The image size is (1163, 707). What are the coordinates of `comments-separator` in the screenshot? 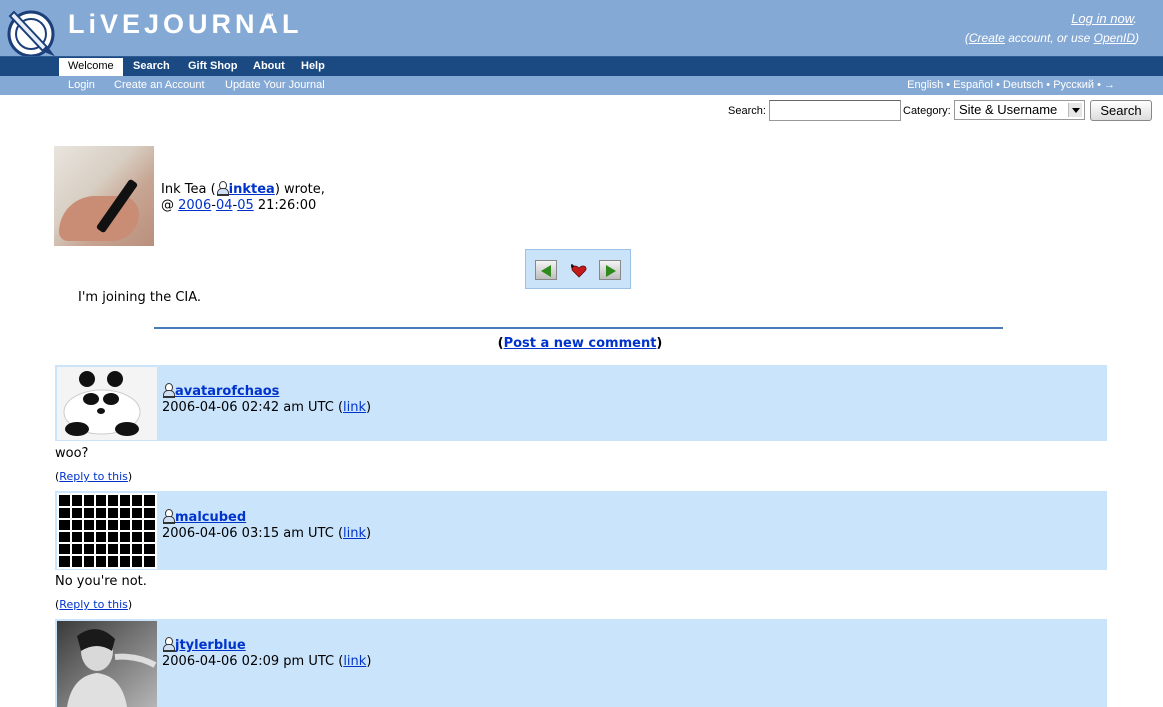 It's located at (578, 328).